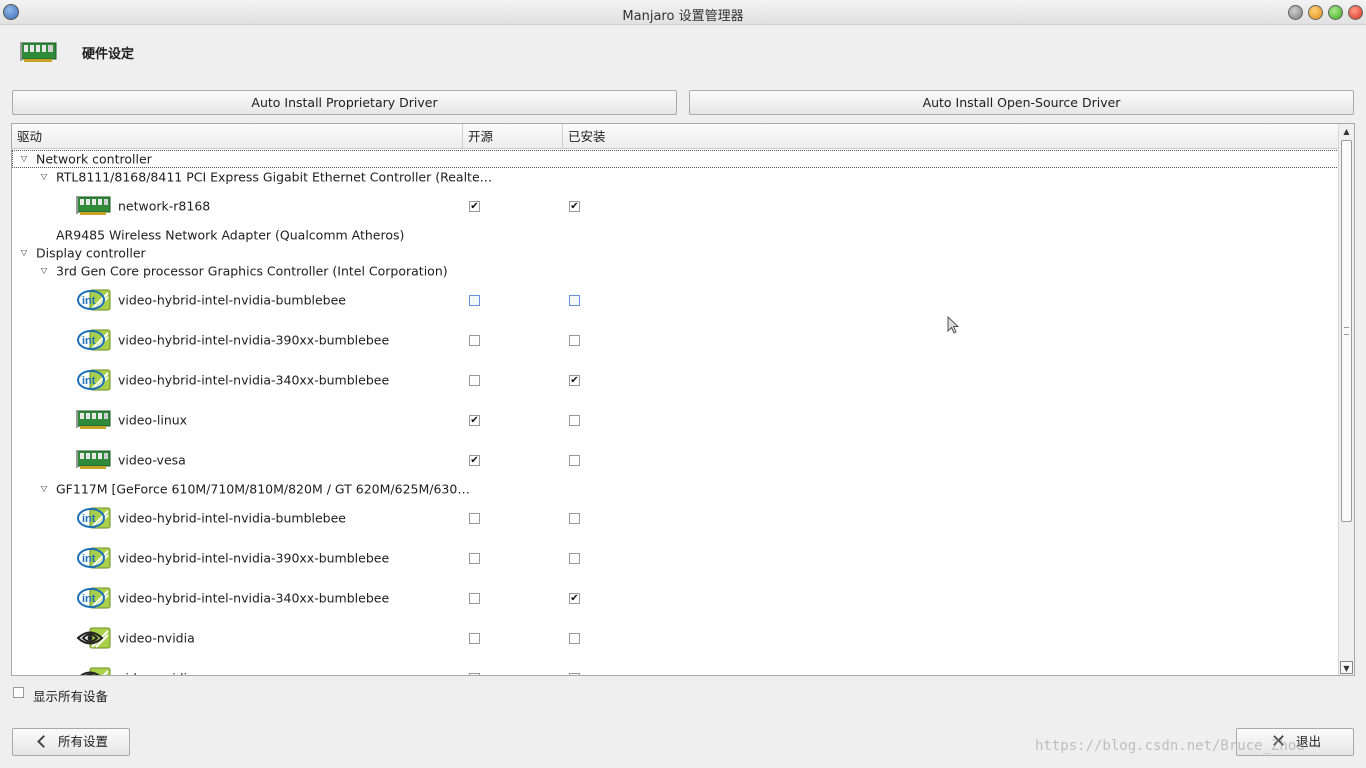  Describe the element at coordinates (675, 460) in the screenshot. I see `driver-row: video-vesa ✔` at that location.